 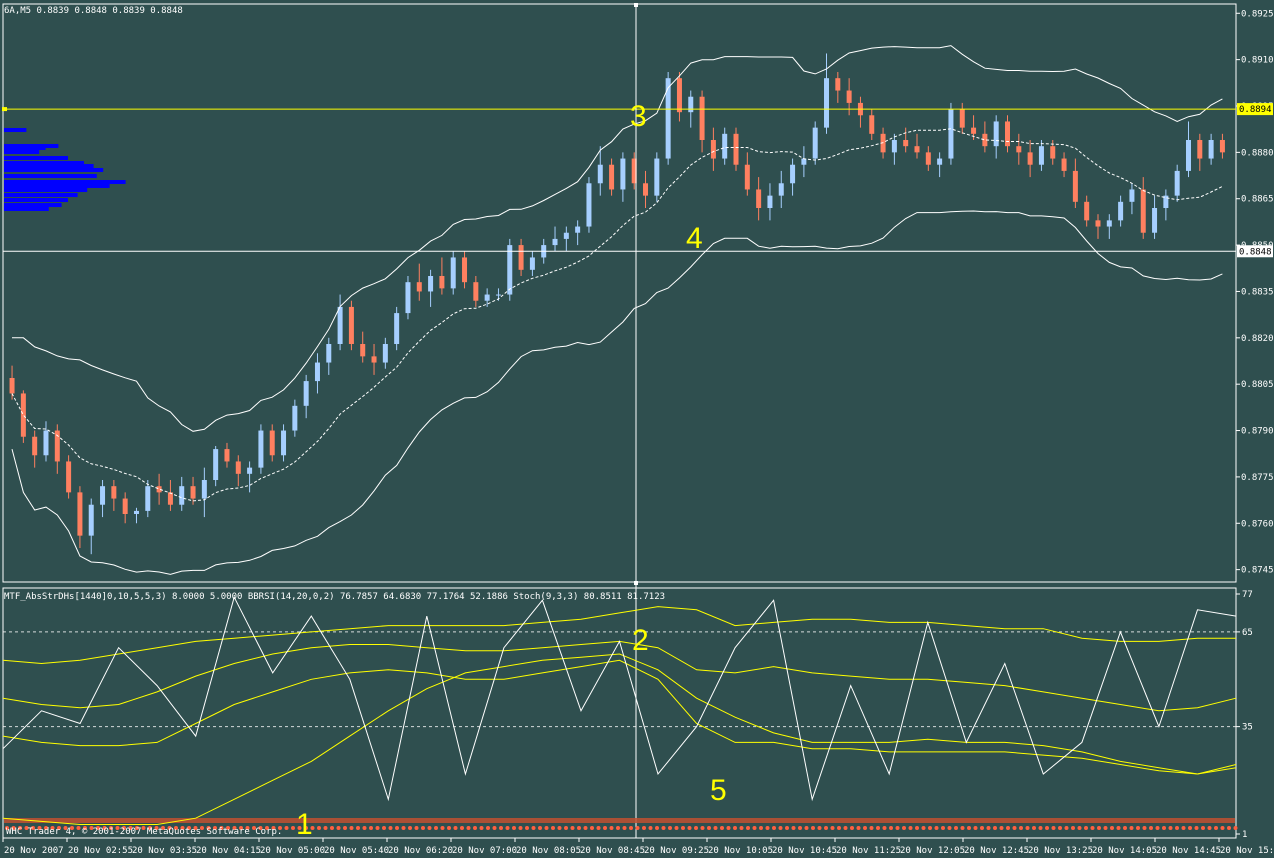 I want to click on time-axis-label: 20 Nov 2007, so click(x=34, y=851).